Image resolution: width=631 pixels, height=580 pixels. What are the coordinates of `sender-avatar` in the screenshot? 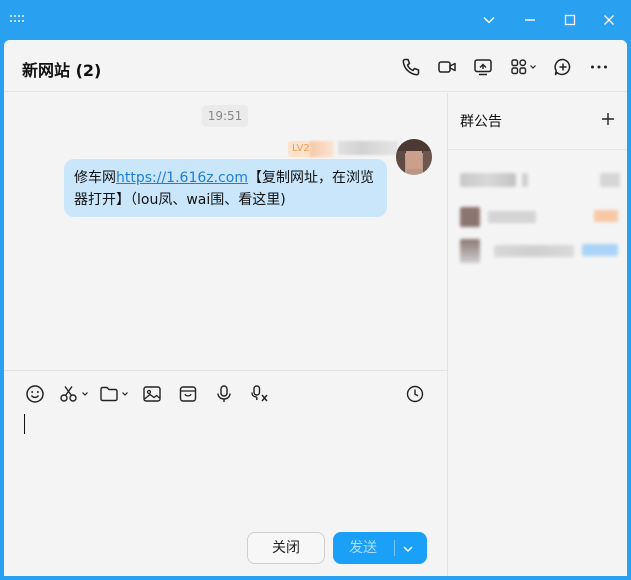 It's located at (414, 157).